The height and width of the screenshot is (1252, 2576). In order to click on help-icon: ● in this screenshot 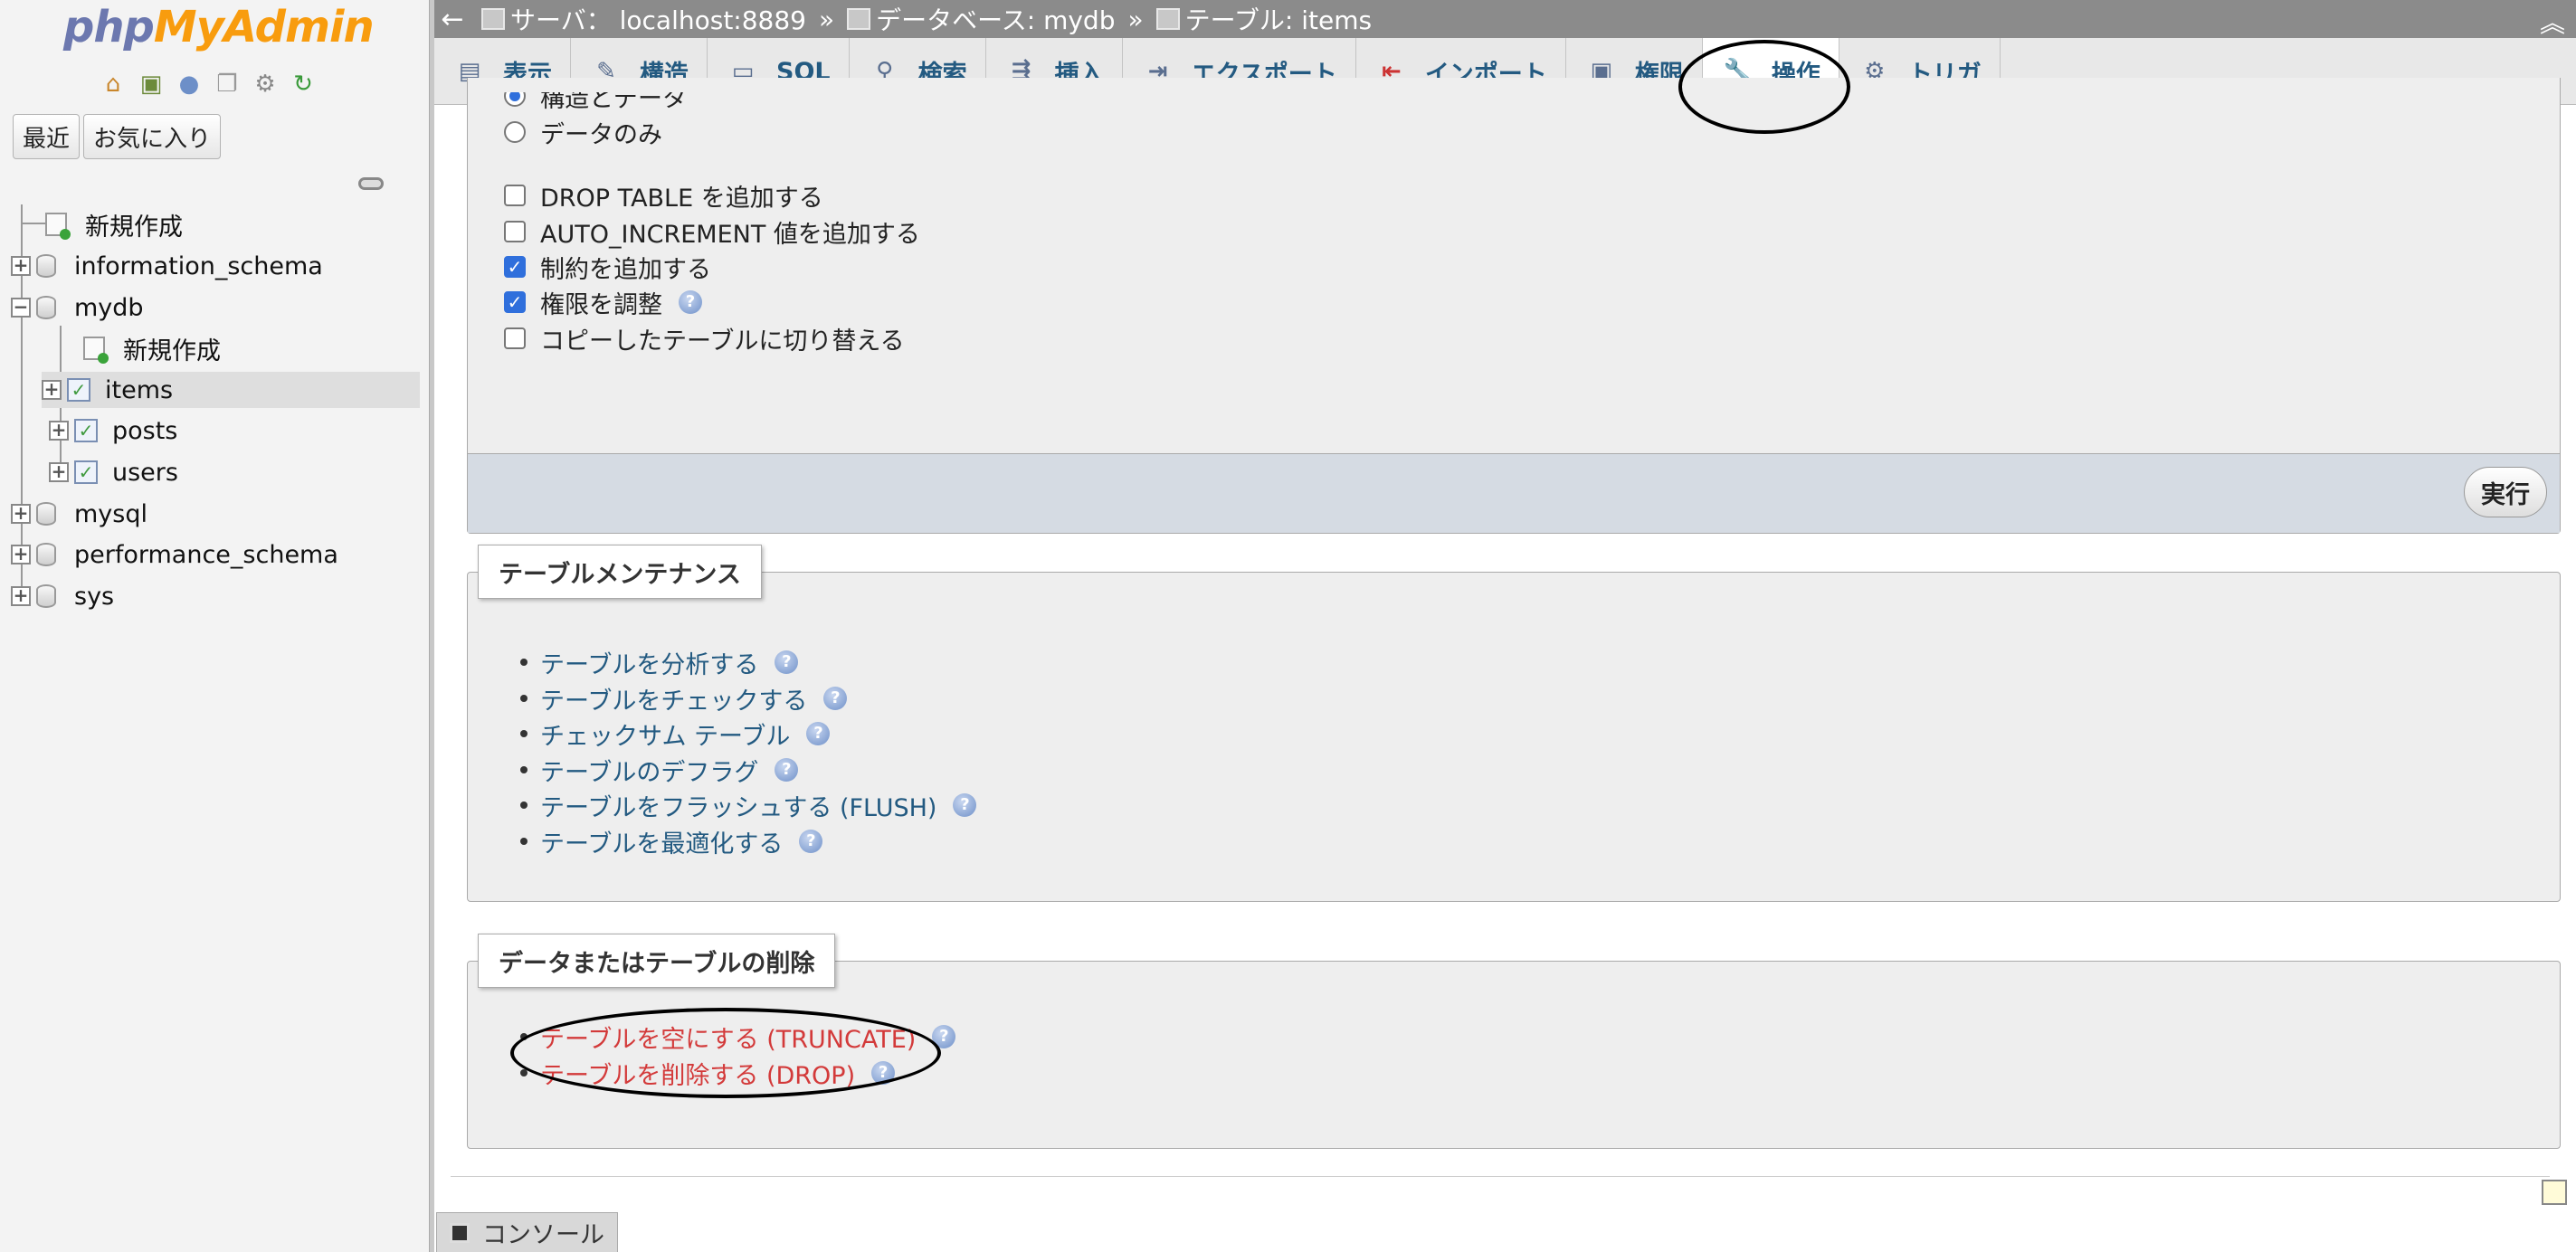, I will do `click(190, 84)`.